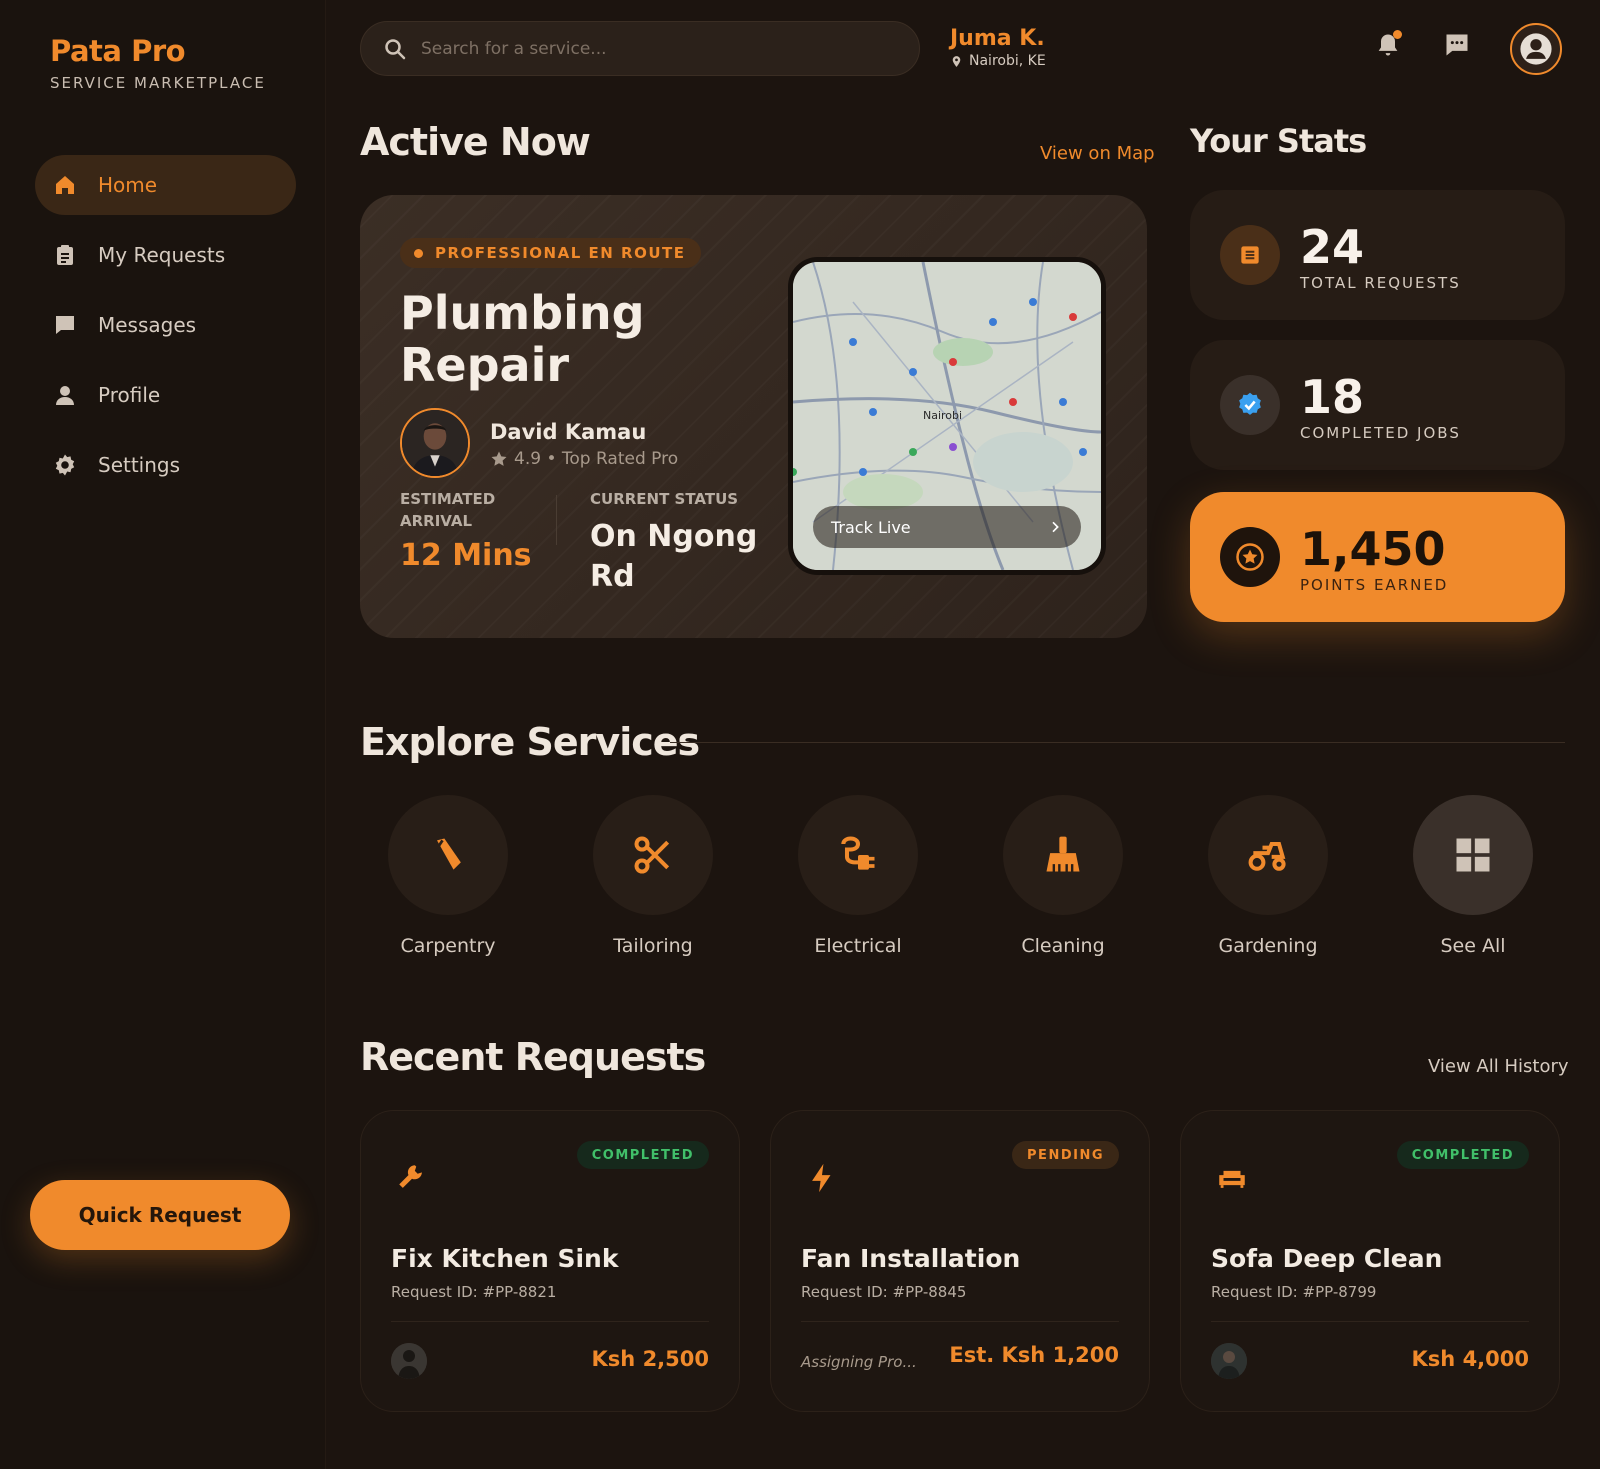 The height and width of the screenshot is (1469, 1600). I want to click on messages-button, so click(1457, 45).